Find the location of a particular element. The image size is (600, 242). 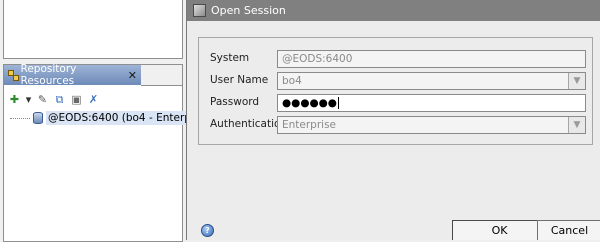

password-row: Password ●●●●●● is located at coordinates (395, 103).